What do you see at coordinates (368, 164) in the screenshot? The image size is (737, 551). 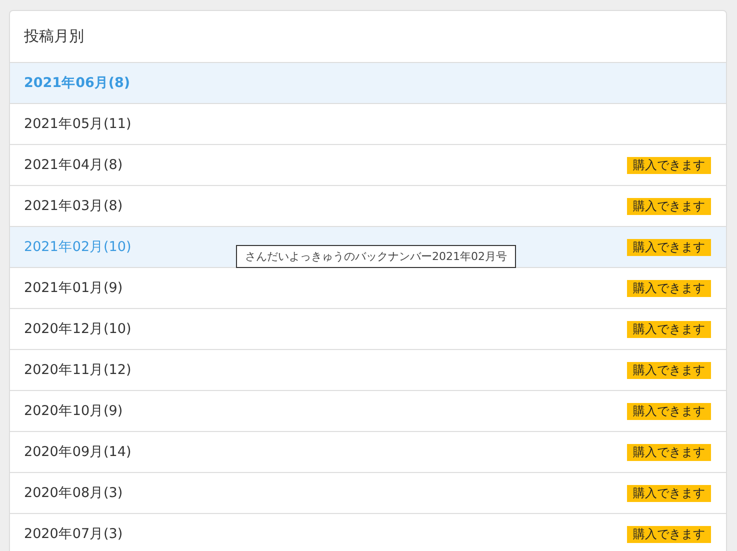 I see `month-link: 2021年04月(8) 購入できます` at bounding box center [368, 164].